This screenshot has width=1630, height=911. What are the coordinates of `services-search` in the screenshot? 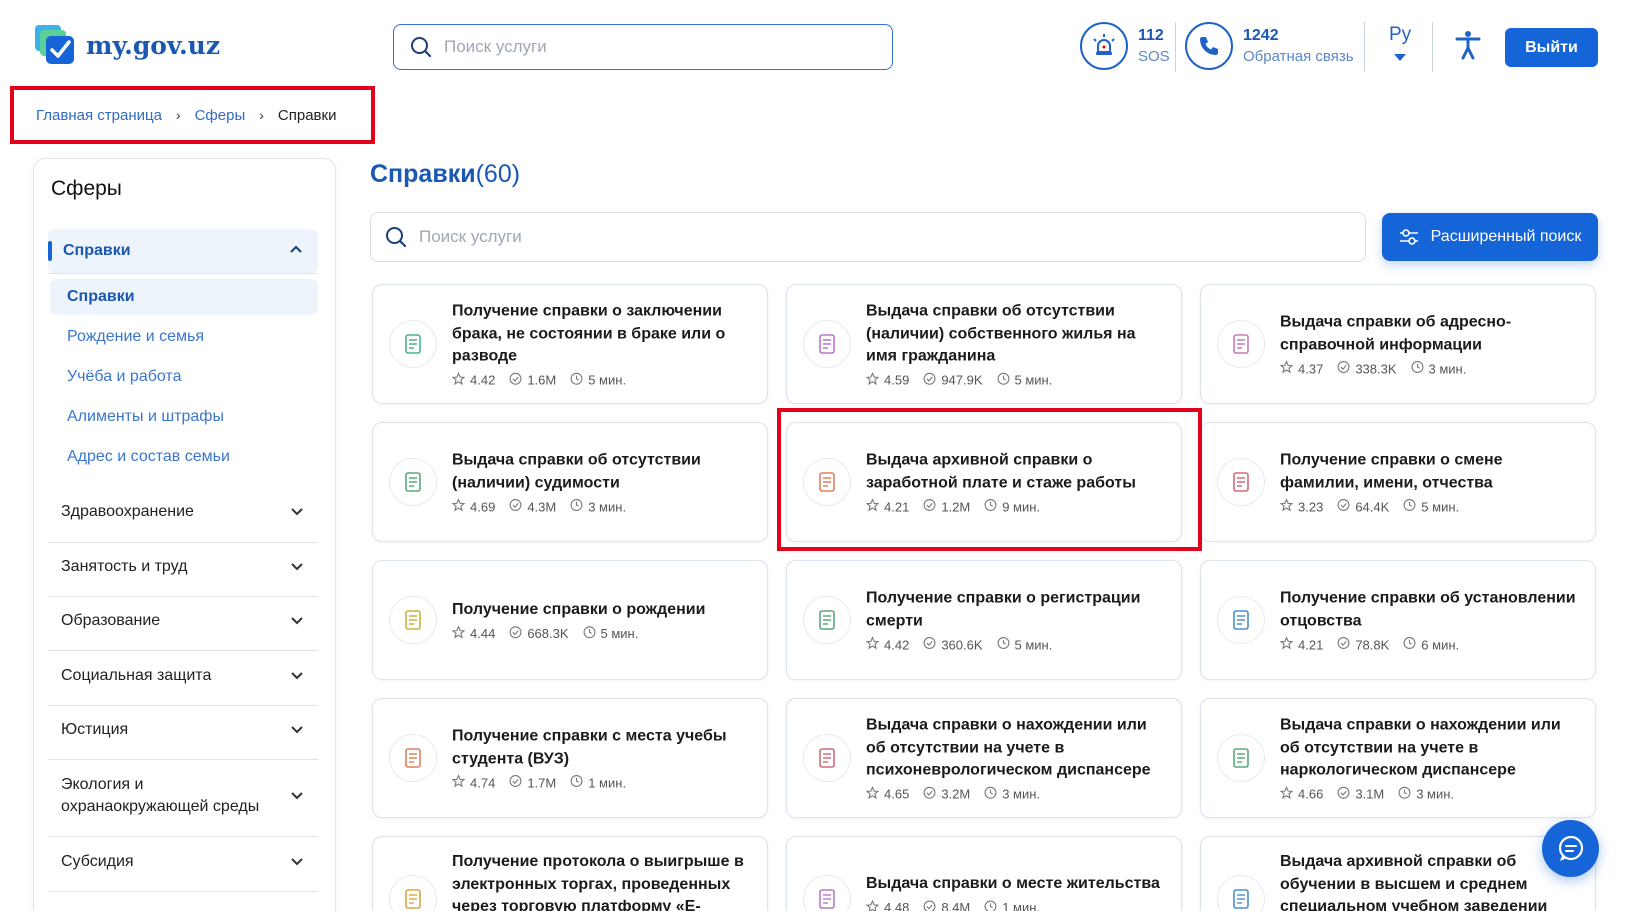 It's located at (868, 237).